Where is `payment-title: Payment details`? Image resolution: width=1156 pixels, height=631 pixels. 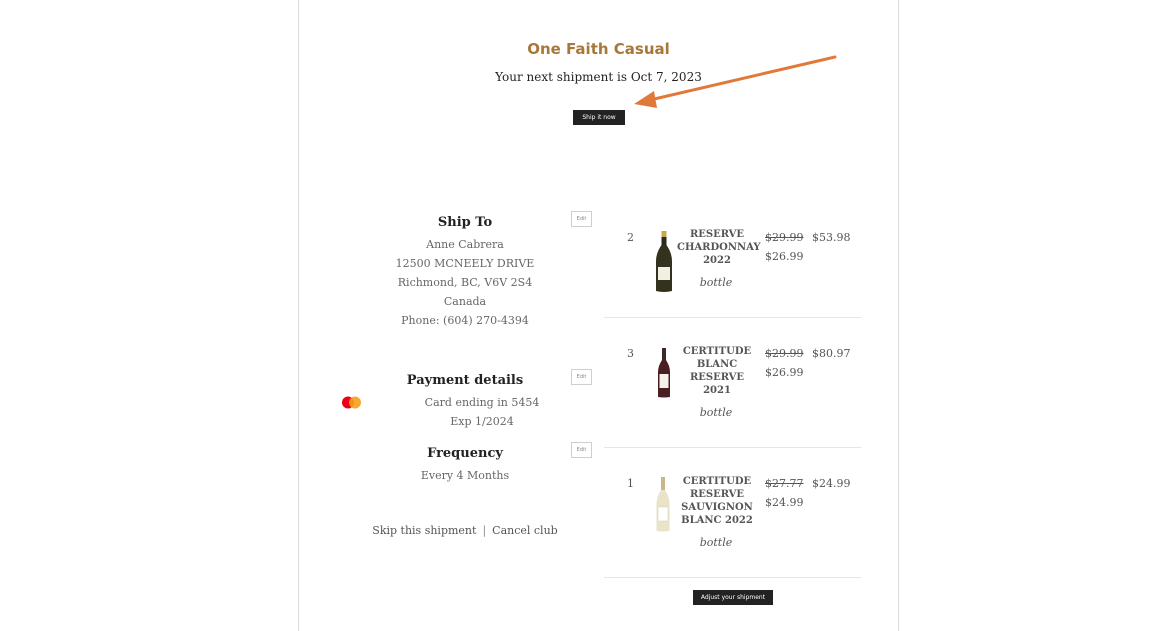
payment-title: Payment details is located at coordinates (465, 380).